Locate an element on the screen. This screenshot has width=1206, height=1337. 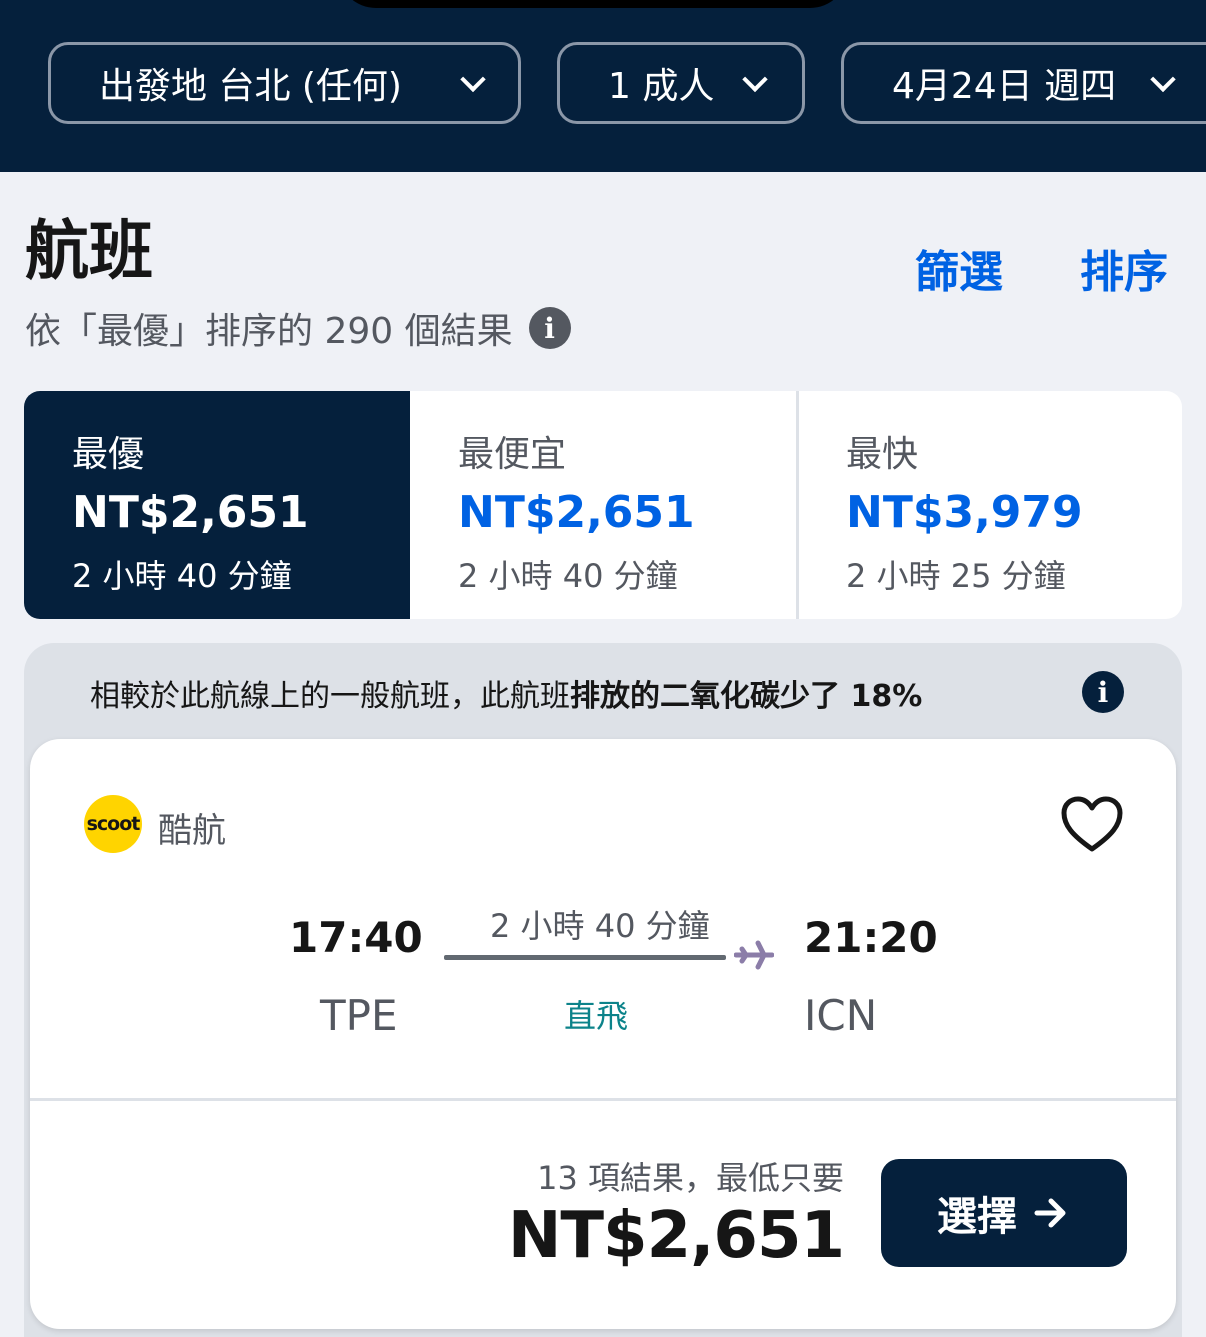
select-button-label: 選擇 is located at coordinates (977, 1217).